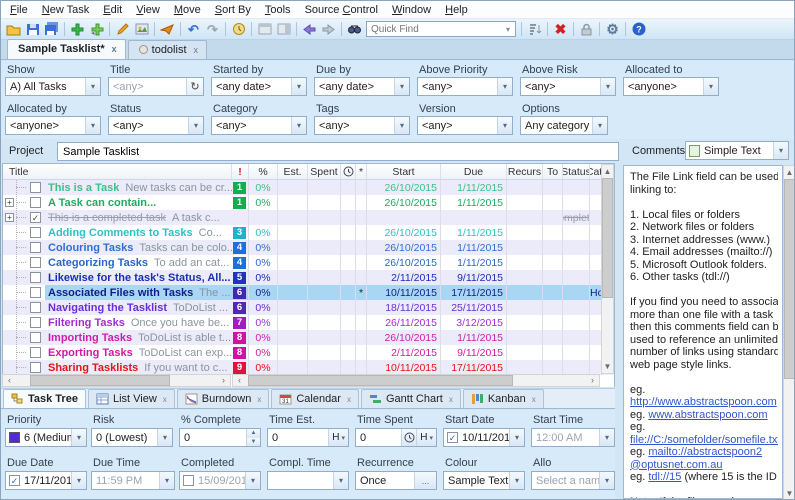  Describe the element at coordinates (309, 29) in the screenshot. I see `prev-task-icon` at that location.